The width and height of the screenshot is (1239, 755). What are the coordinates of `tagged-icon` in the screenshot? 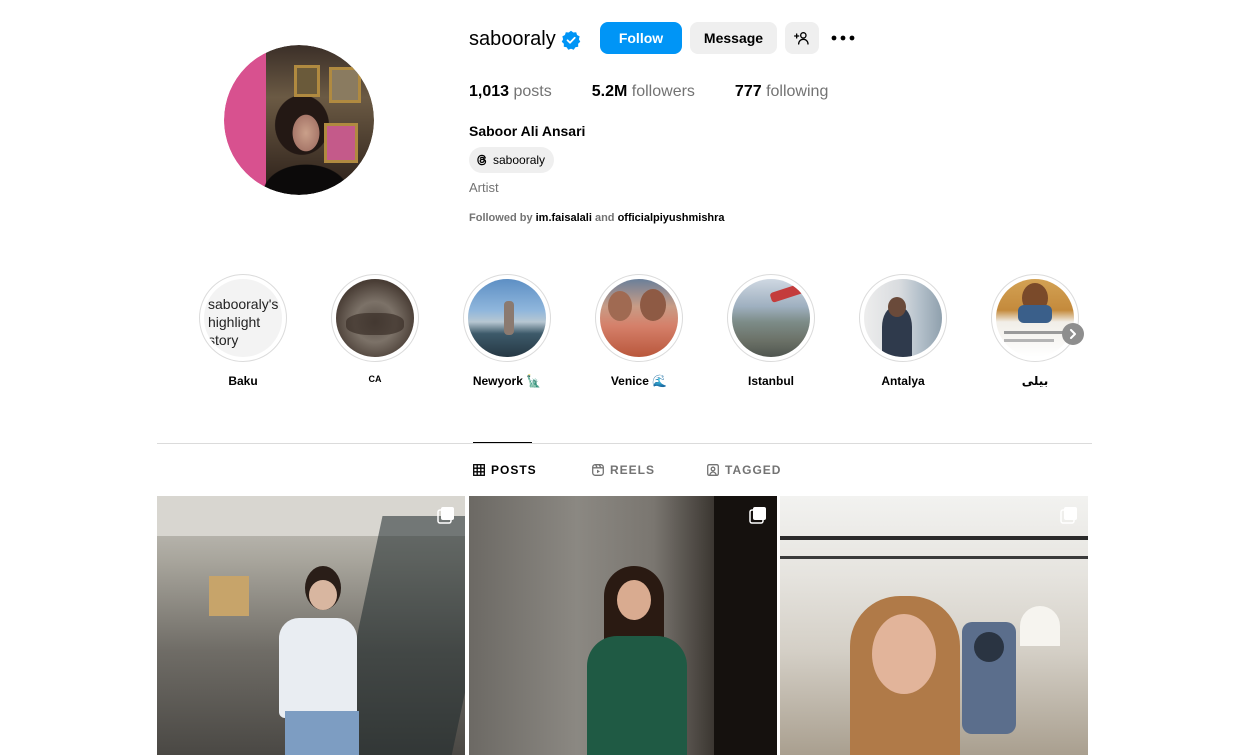 It's located at (713, 470).